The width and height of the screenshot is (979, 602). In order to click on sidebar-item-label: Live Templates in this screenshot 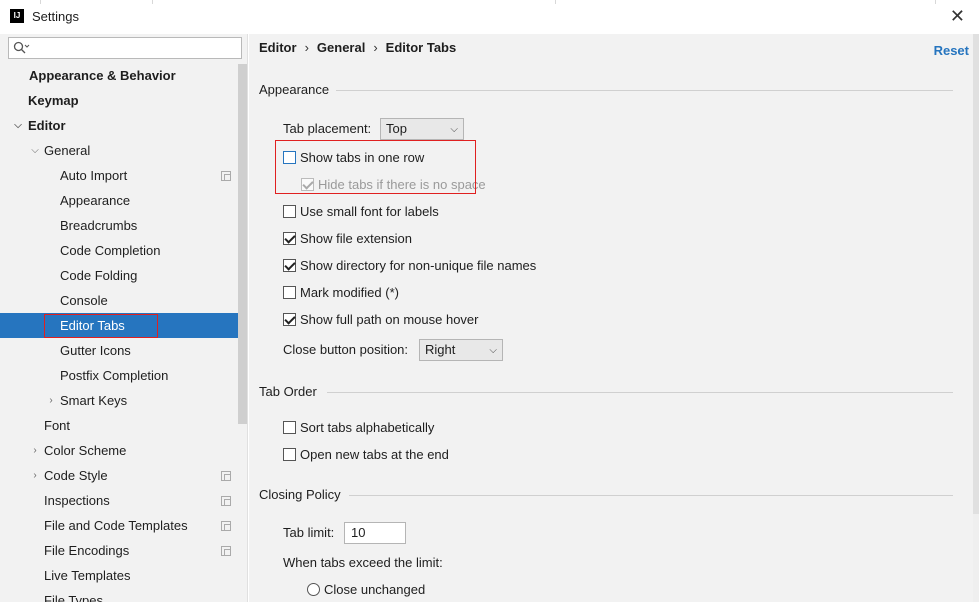, I will do `click(87, 575)`.